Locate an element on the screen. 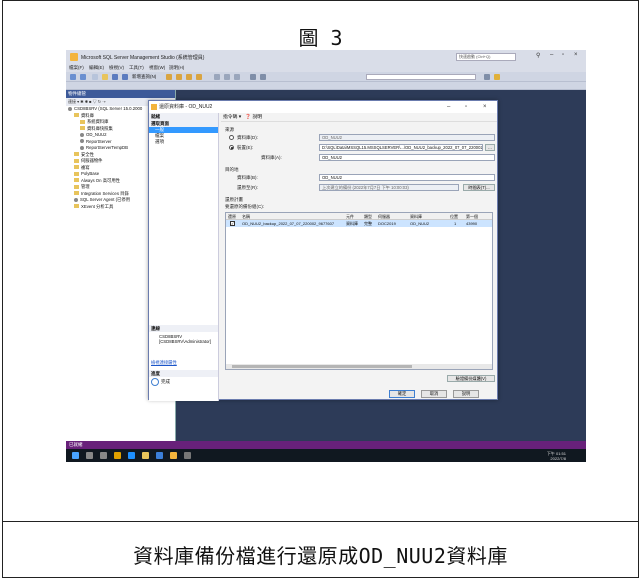  menu-window: 視窗(W) is located at coordinates (157, 68).